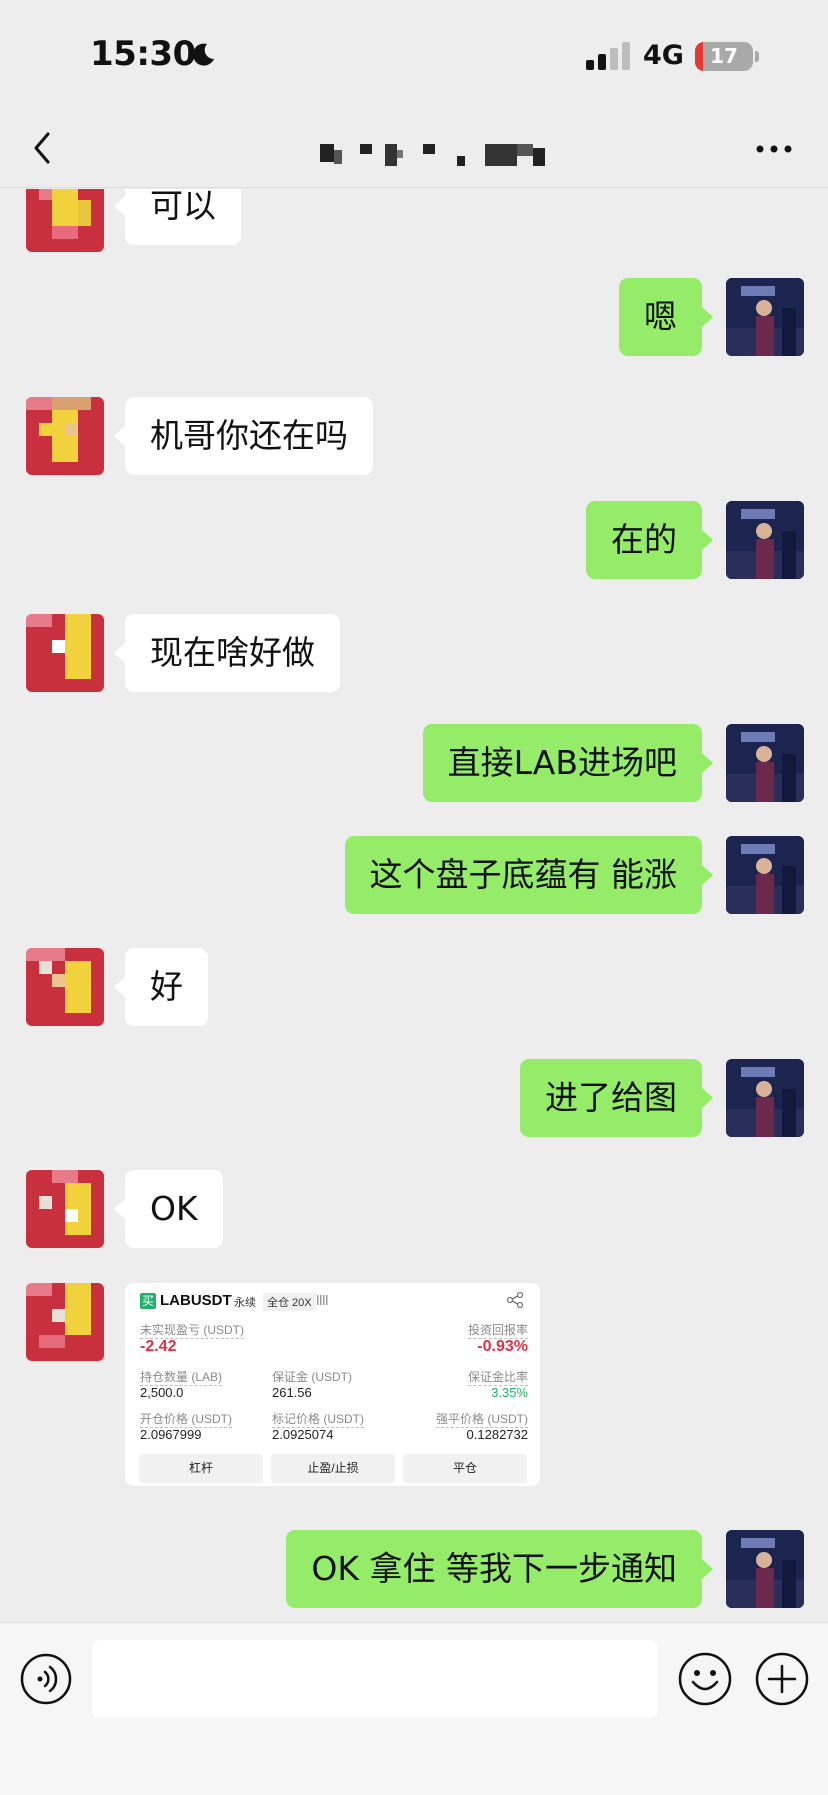 This screenshot has height=1795, width=828. I want to click on entry-price-label: 开仓价格 (USDT), so click(186, 1420).